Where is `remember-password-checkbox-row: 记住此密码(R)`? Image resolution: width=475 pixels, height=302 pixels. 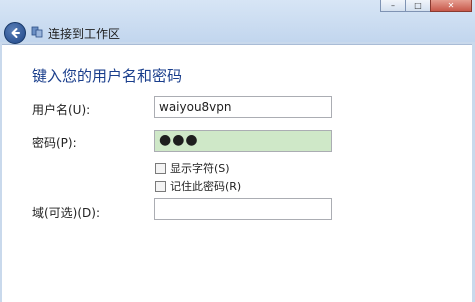 remember-password-checkbox-row: 记住此密码(R) is located at coordinates (198, 186).